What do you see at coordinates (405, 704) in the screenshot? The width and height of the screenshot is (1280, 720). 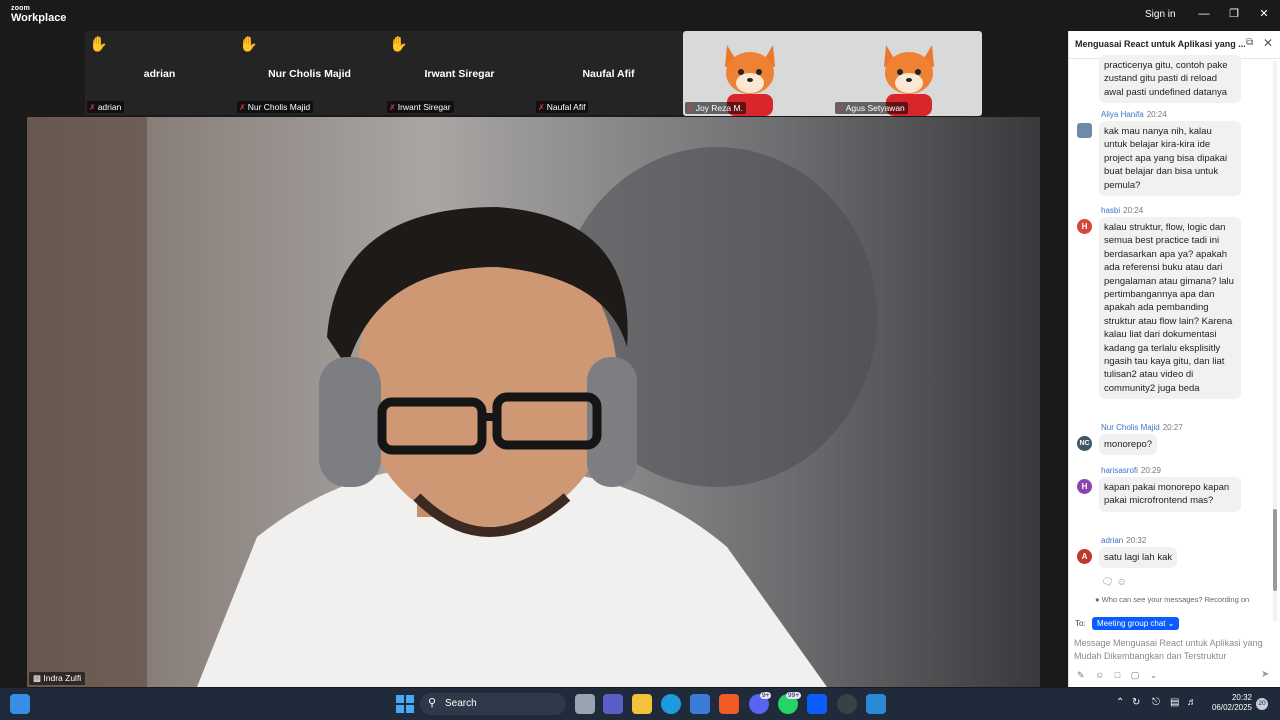 I see `start-icon` at bounding box center [405, 704].